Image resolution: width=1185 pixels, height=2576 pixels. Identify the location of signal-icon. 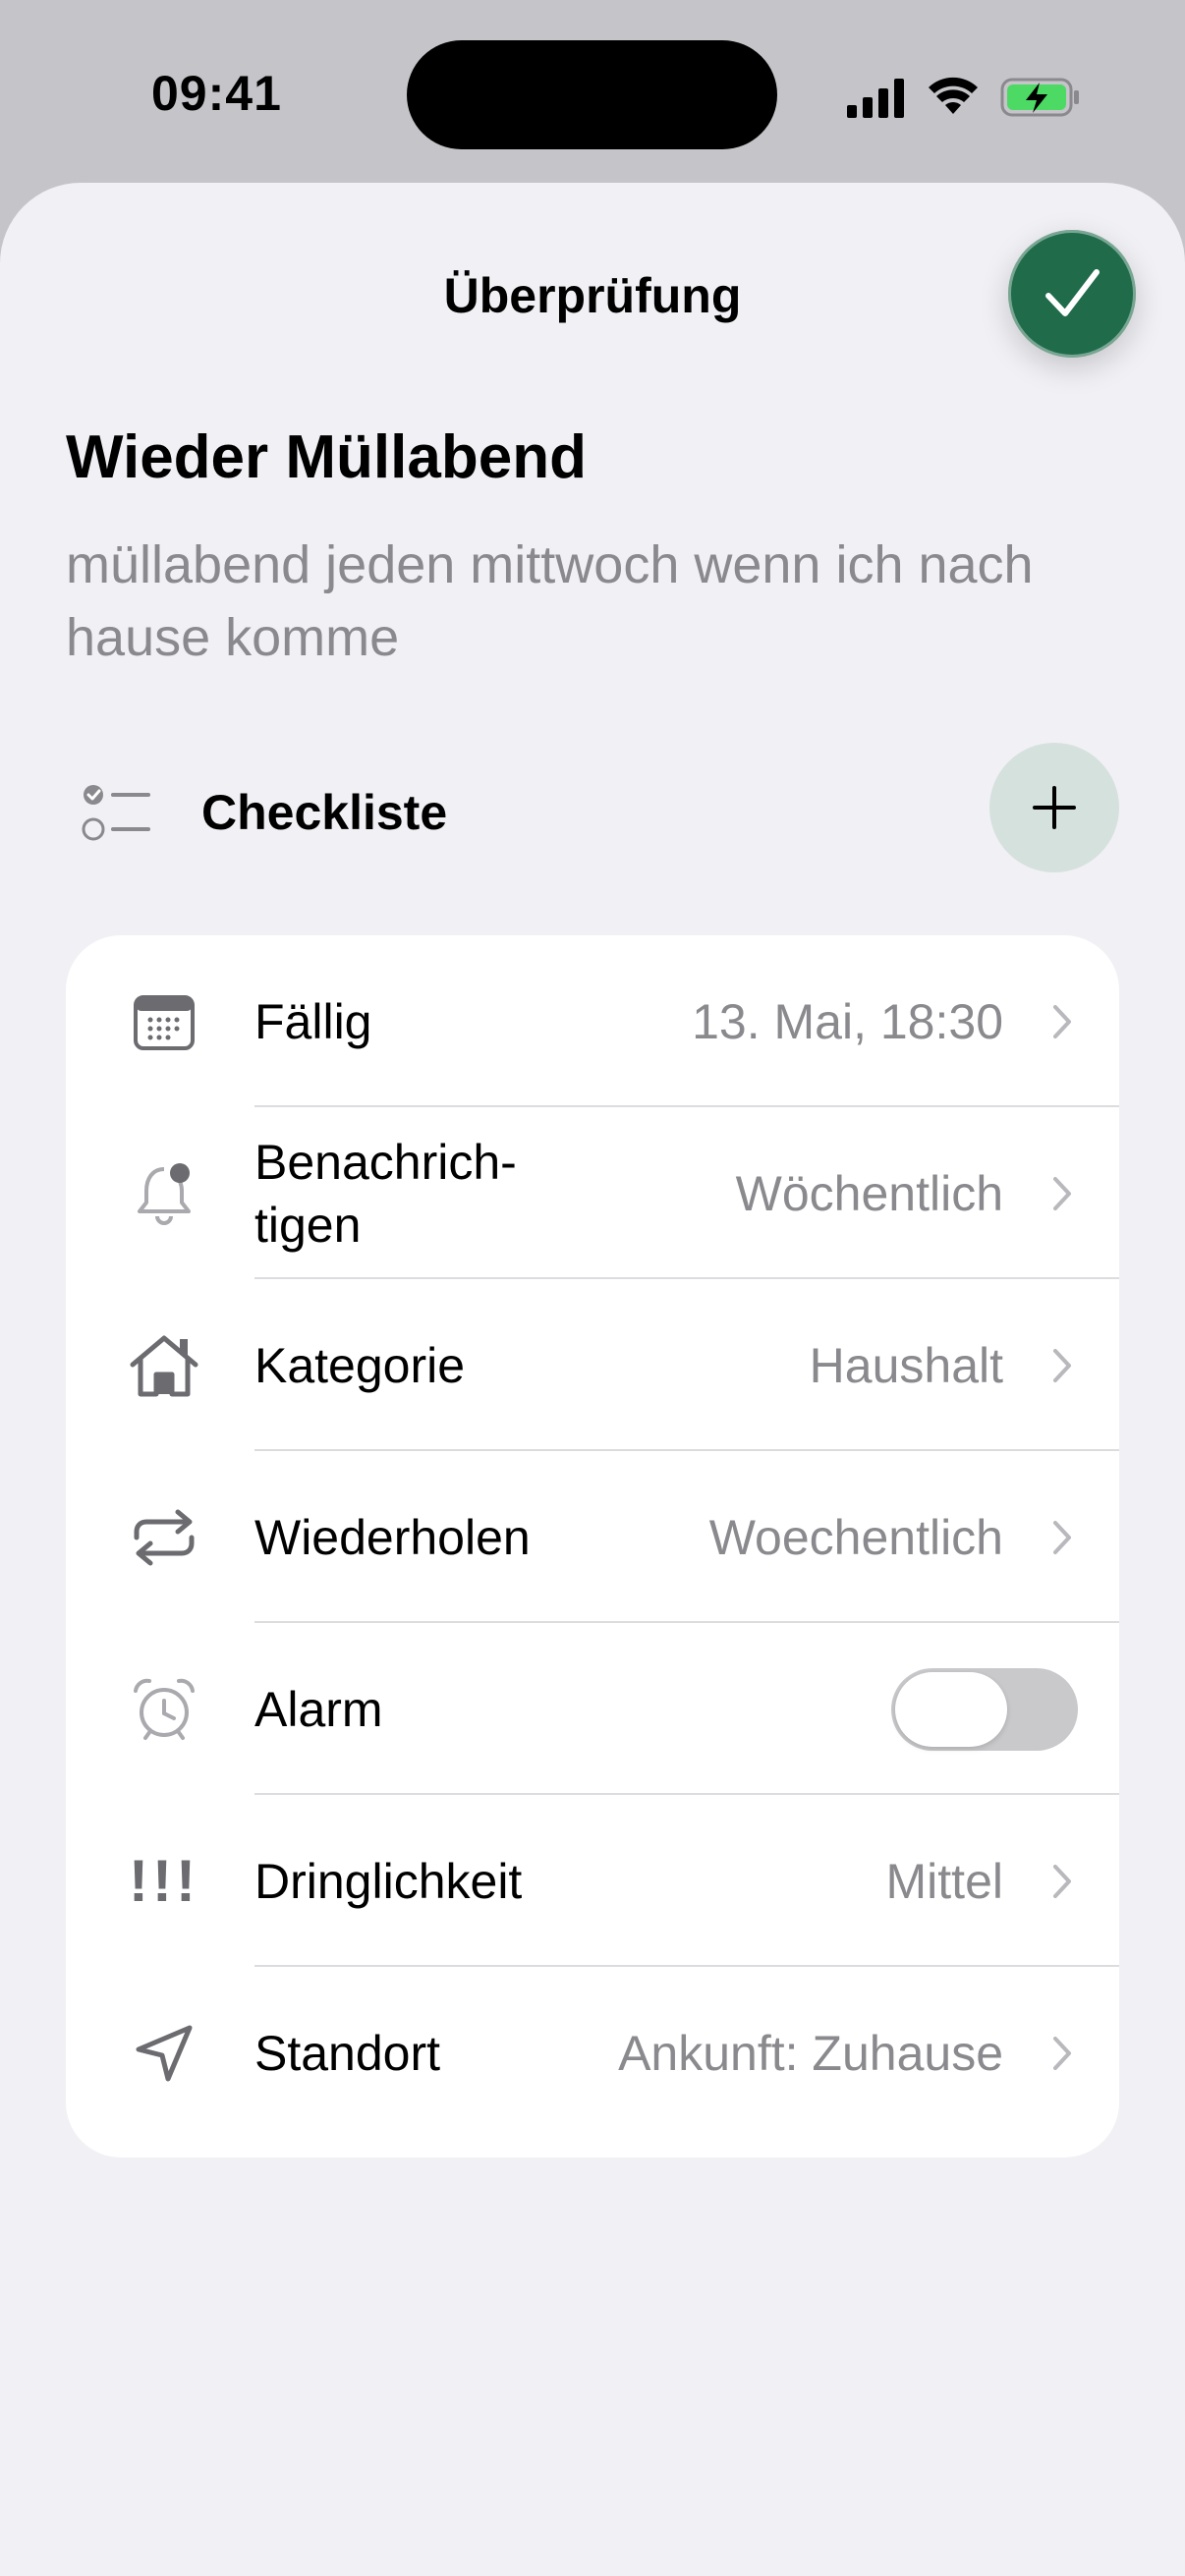
(876, 98).